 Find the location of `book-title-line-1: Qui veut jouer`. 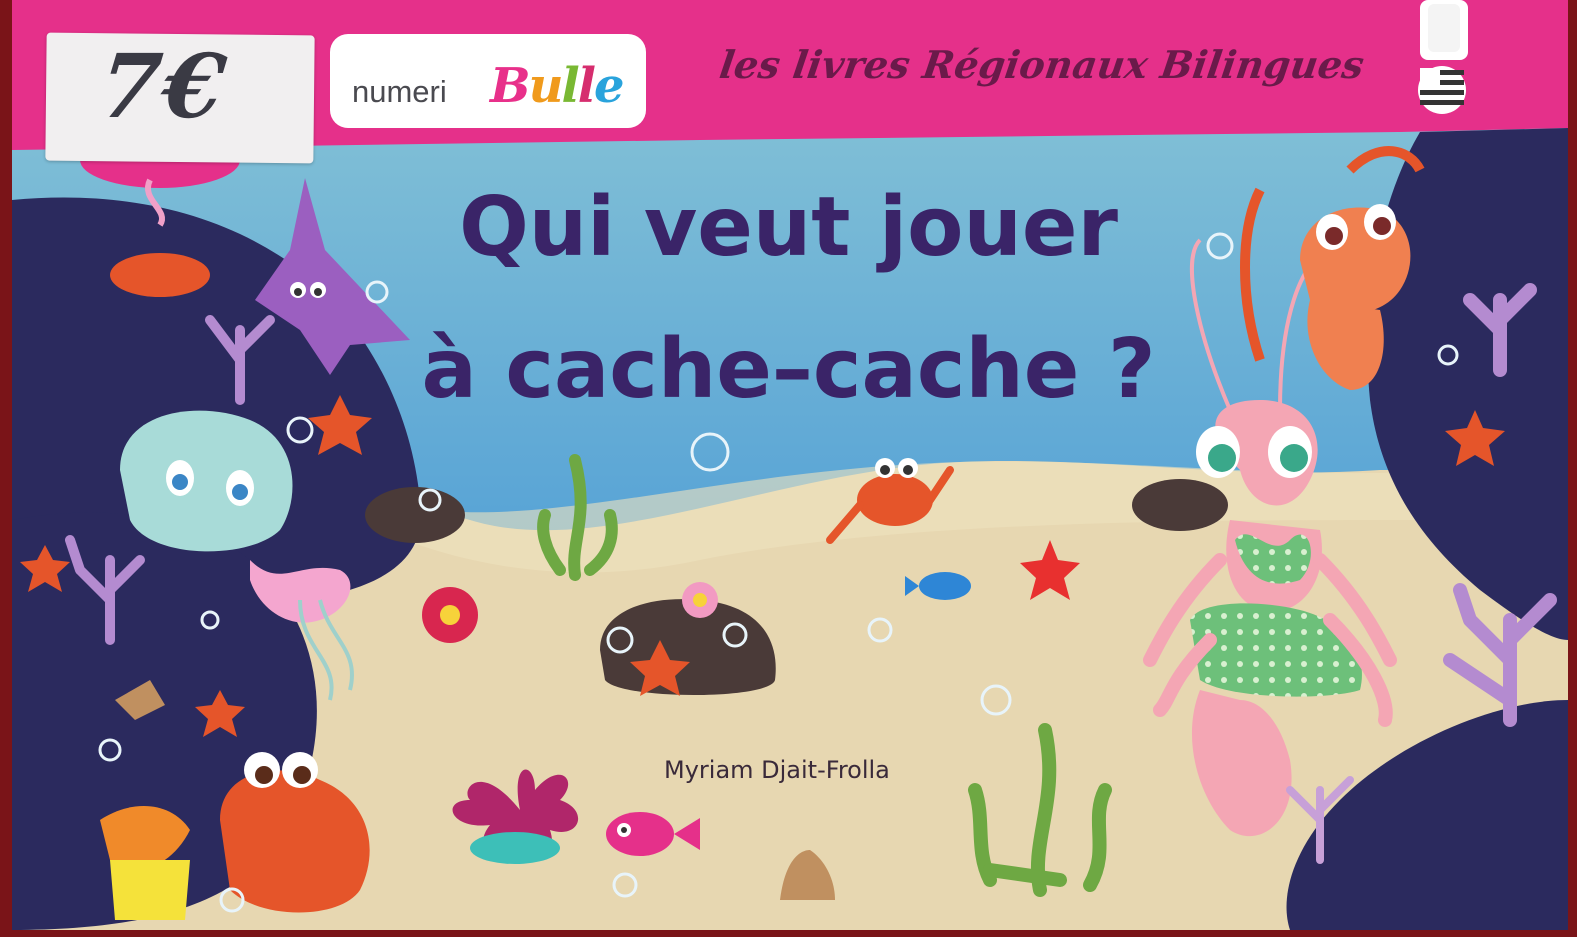

book-title-line-1: Qui veut jouer is located at coordinates (788, 227).